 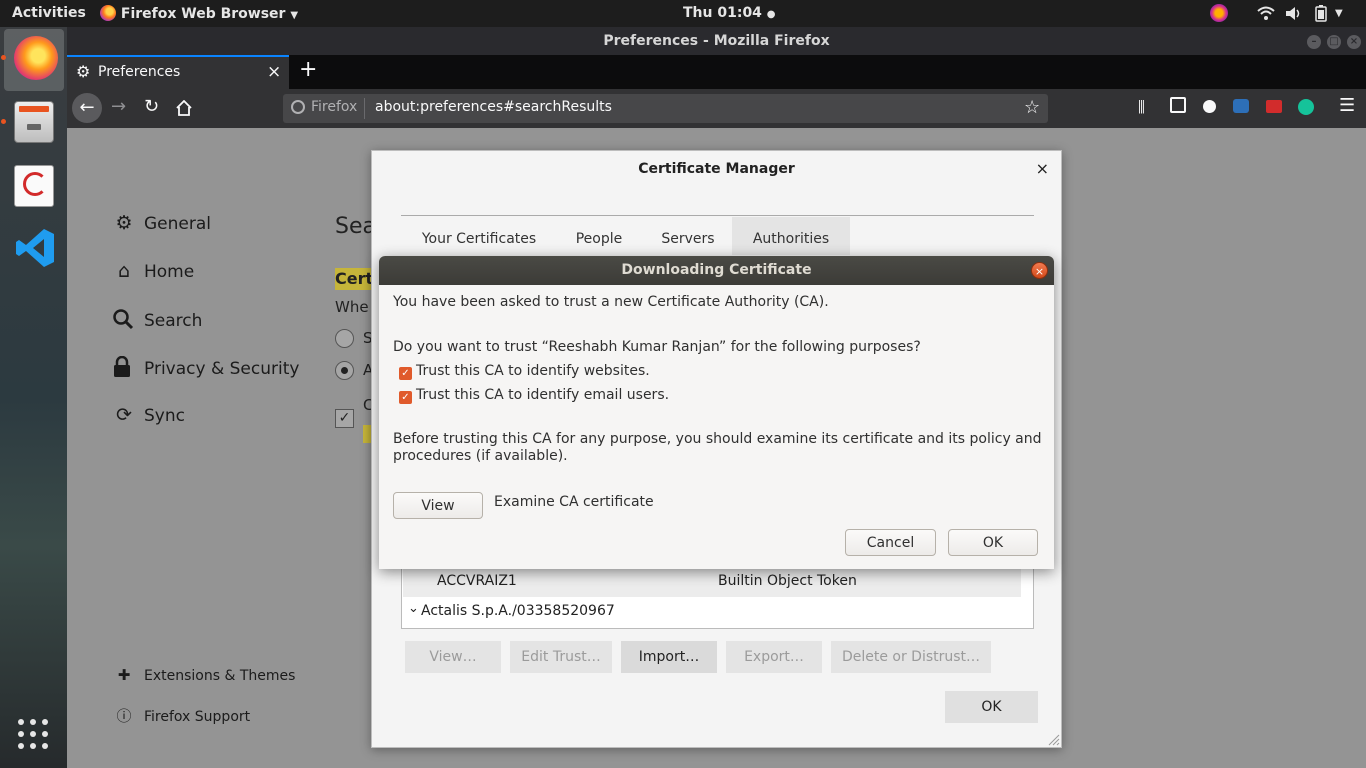 I want to click on tab-label: Preferences, so click(x=139, y=72).